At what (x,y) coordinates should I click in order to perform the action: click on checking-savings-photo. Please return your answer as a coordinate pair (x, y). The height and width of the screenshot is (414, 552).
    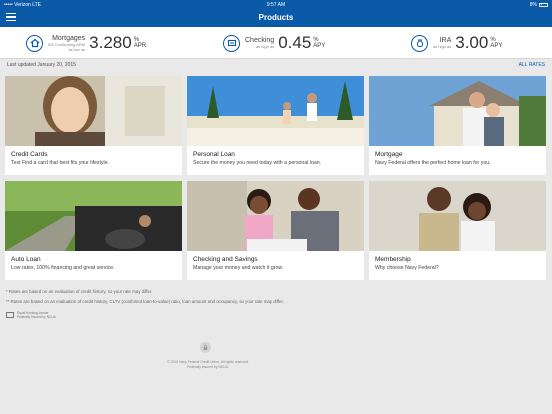
    Looking at the image, I should click on (275, 216).